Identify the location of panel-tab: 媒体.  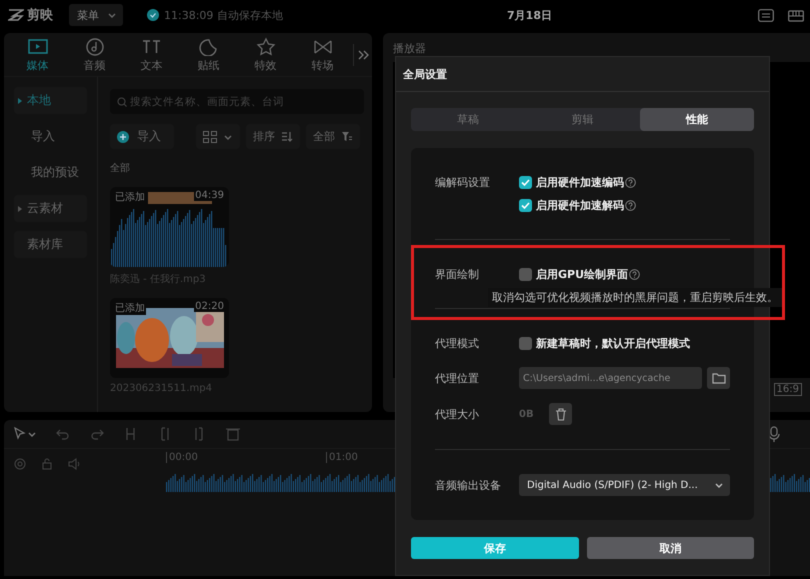
(37, 54).